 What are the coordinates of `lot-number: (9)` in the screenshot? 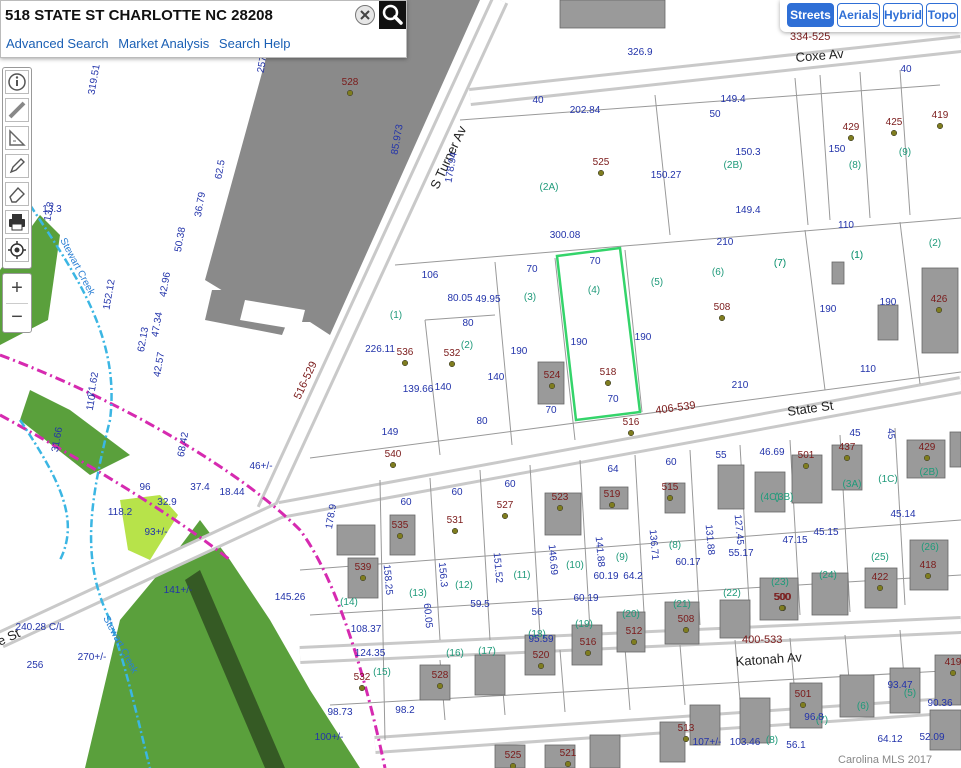 It's located at (905, 152).